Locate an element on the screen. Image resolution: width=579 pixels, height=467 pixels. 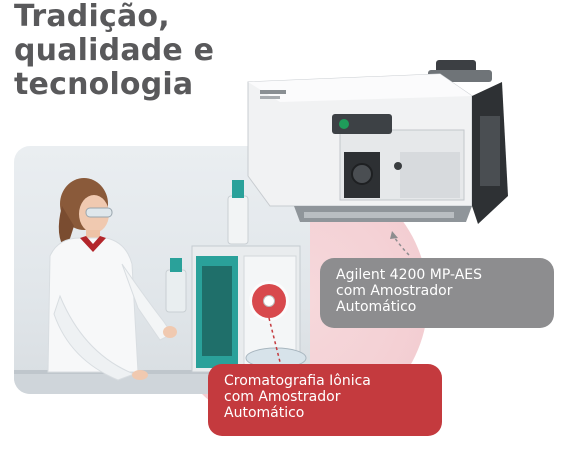
callout-ion-line-2: com Amostrador is located at coordinates (282, 397).